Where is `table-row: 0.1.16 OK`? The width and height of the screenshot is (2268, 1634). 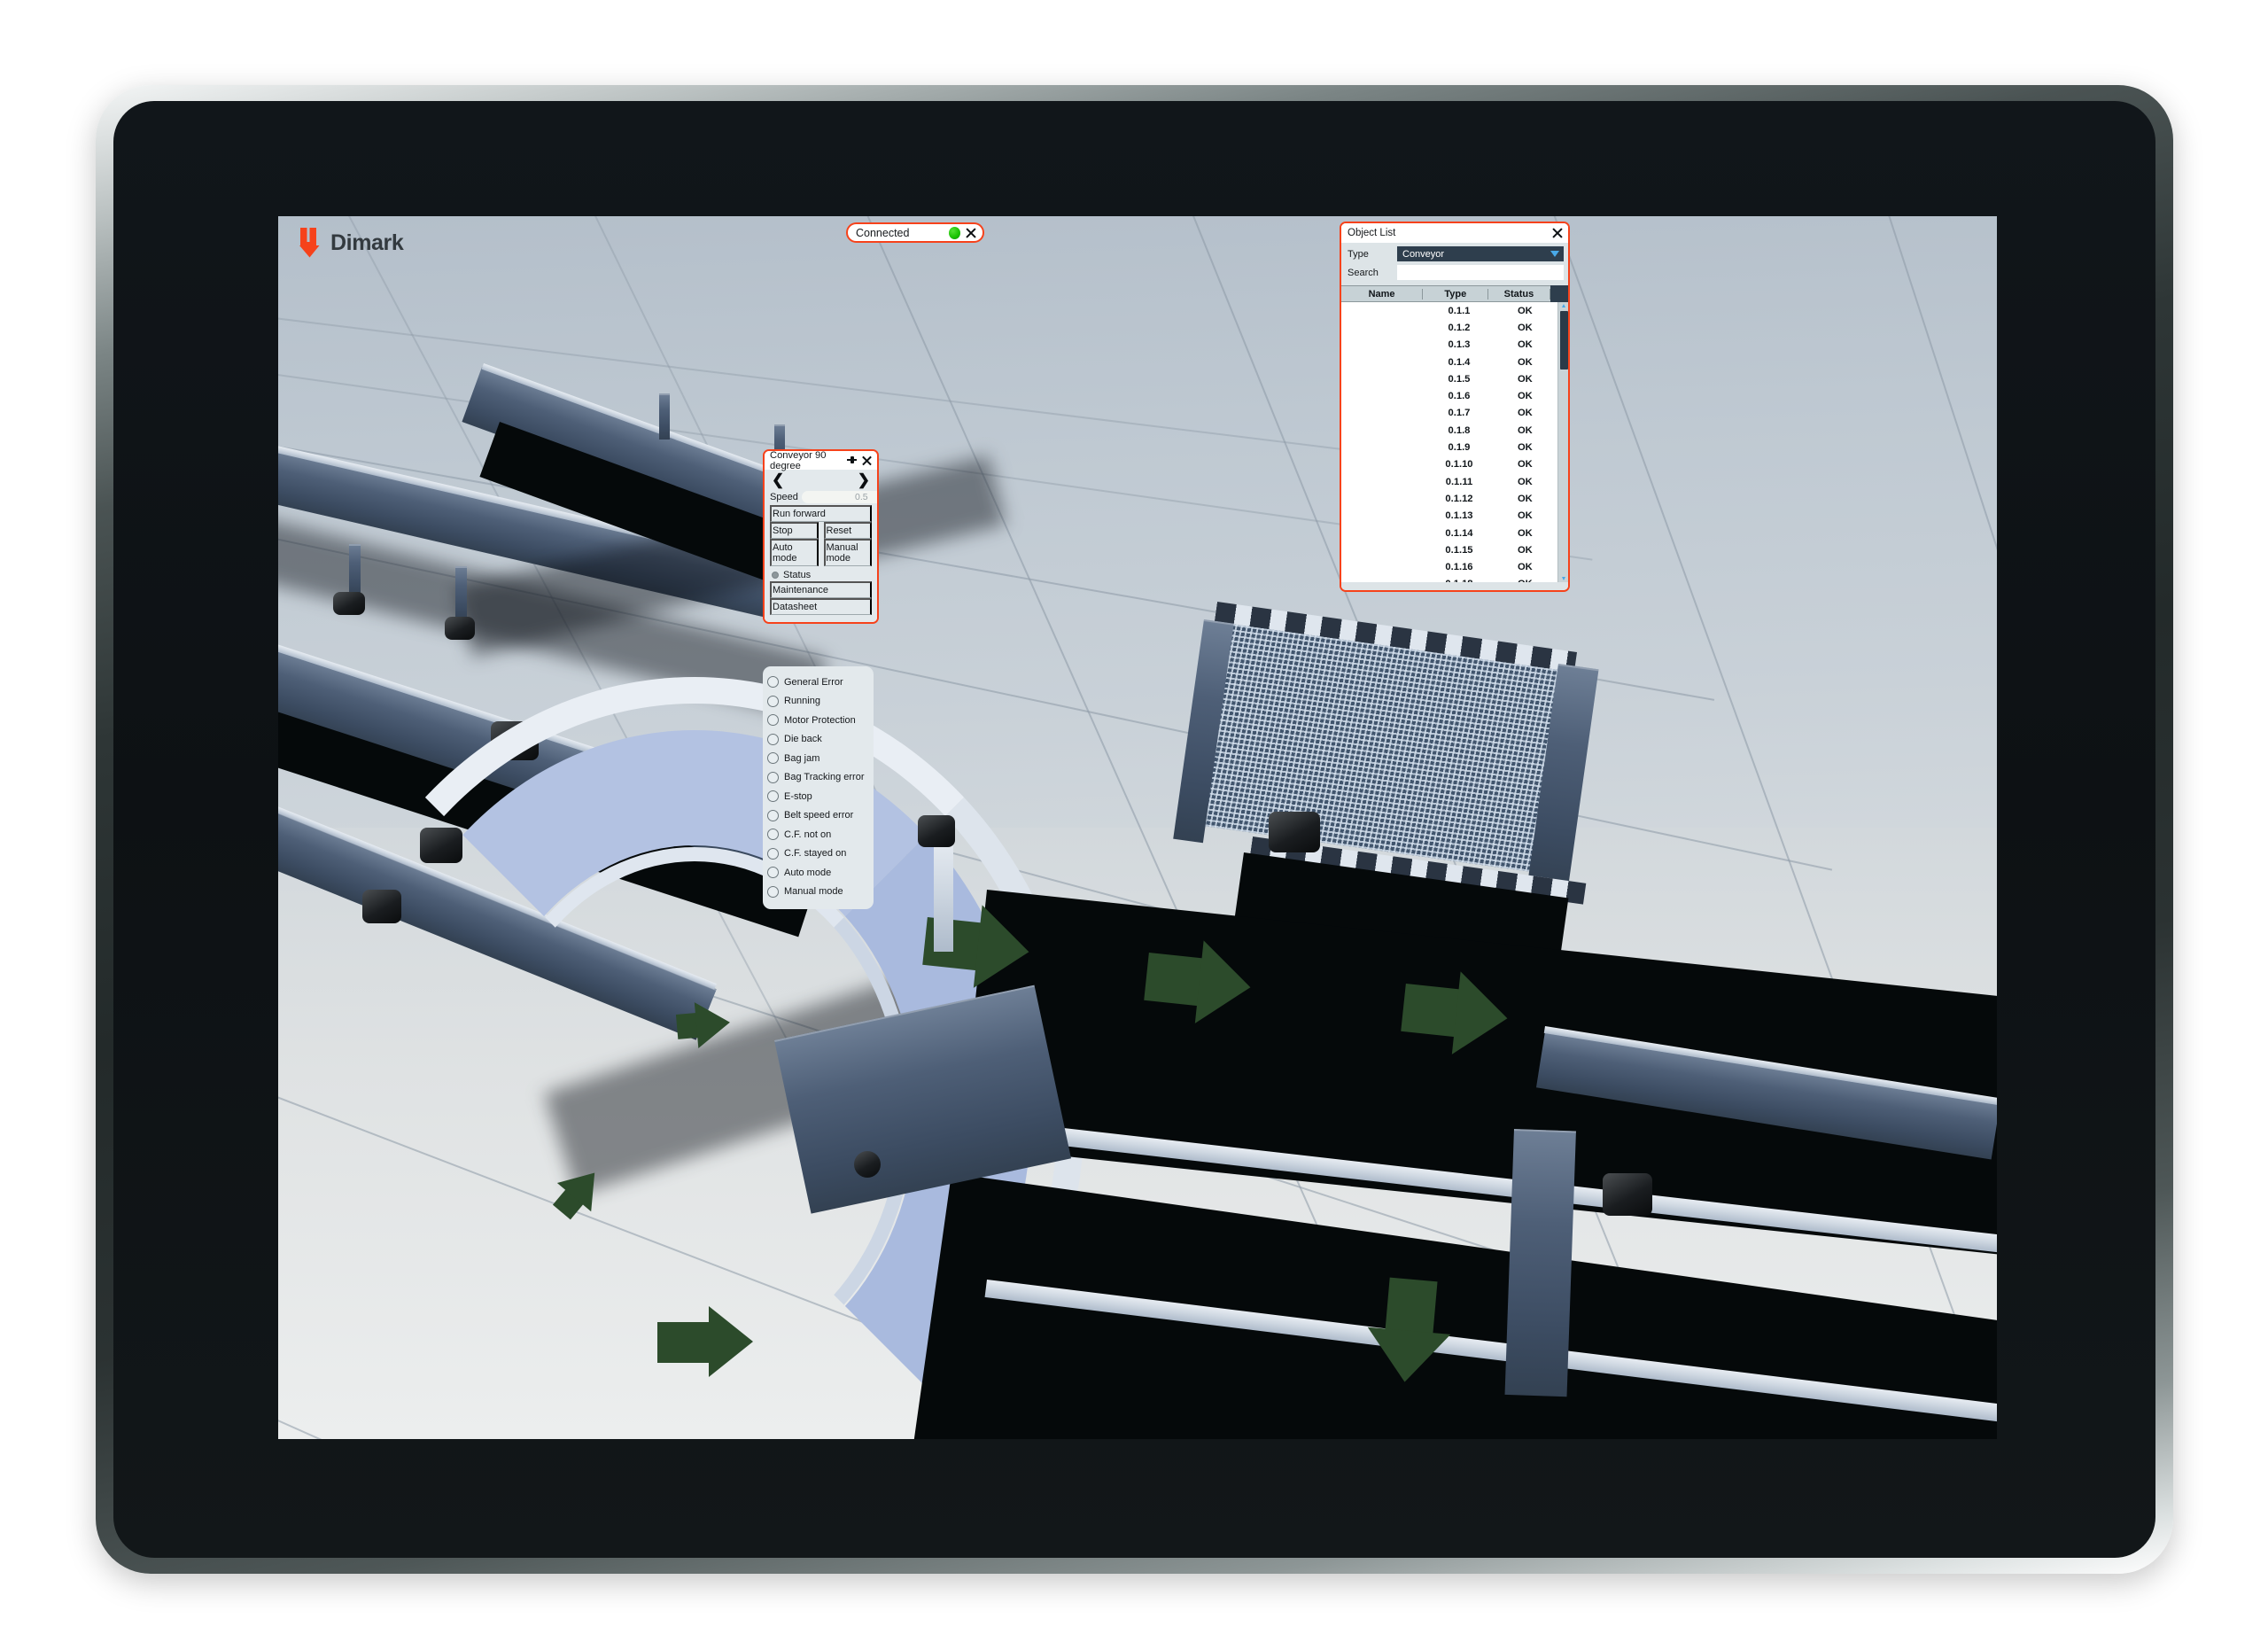
table-row: 0.1.16 OK is located at coordinates (1449, 566).